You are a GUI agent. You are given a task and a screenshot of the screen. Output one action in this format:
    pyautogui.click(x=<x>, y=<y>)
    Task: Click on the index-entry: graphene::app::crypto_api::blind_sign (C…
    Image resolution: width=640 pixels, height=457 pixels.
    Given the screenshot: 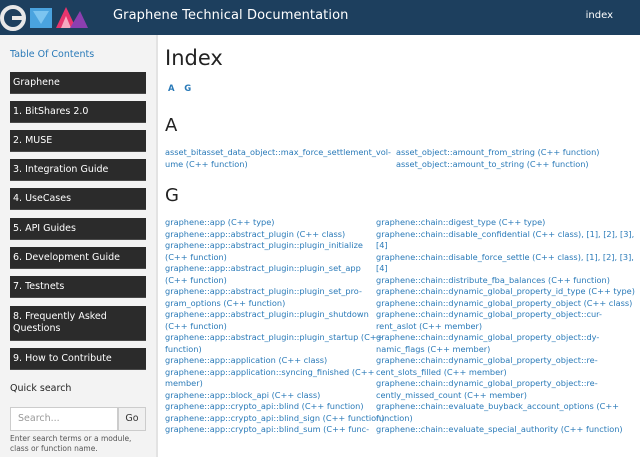 What is the action you would take?
    pyautogui.click(x=275, y=418)
    